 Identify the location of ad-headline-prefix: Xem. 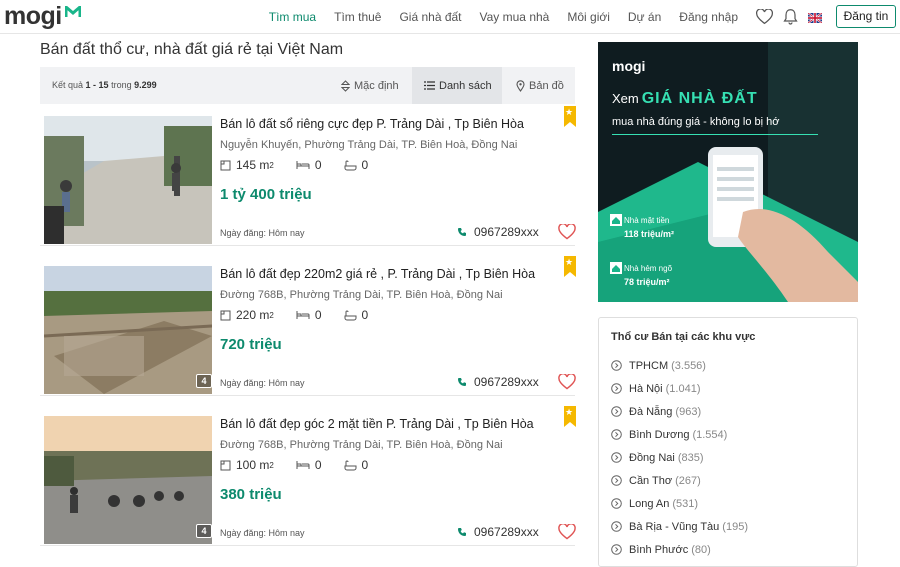
(625, 98).